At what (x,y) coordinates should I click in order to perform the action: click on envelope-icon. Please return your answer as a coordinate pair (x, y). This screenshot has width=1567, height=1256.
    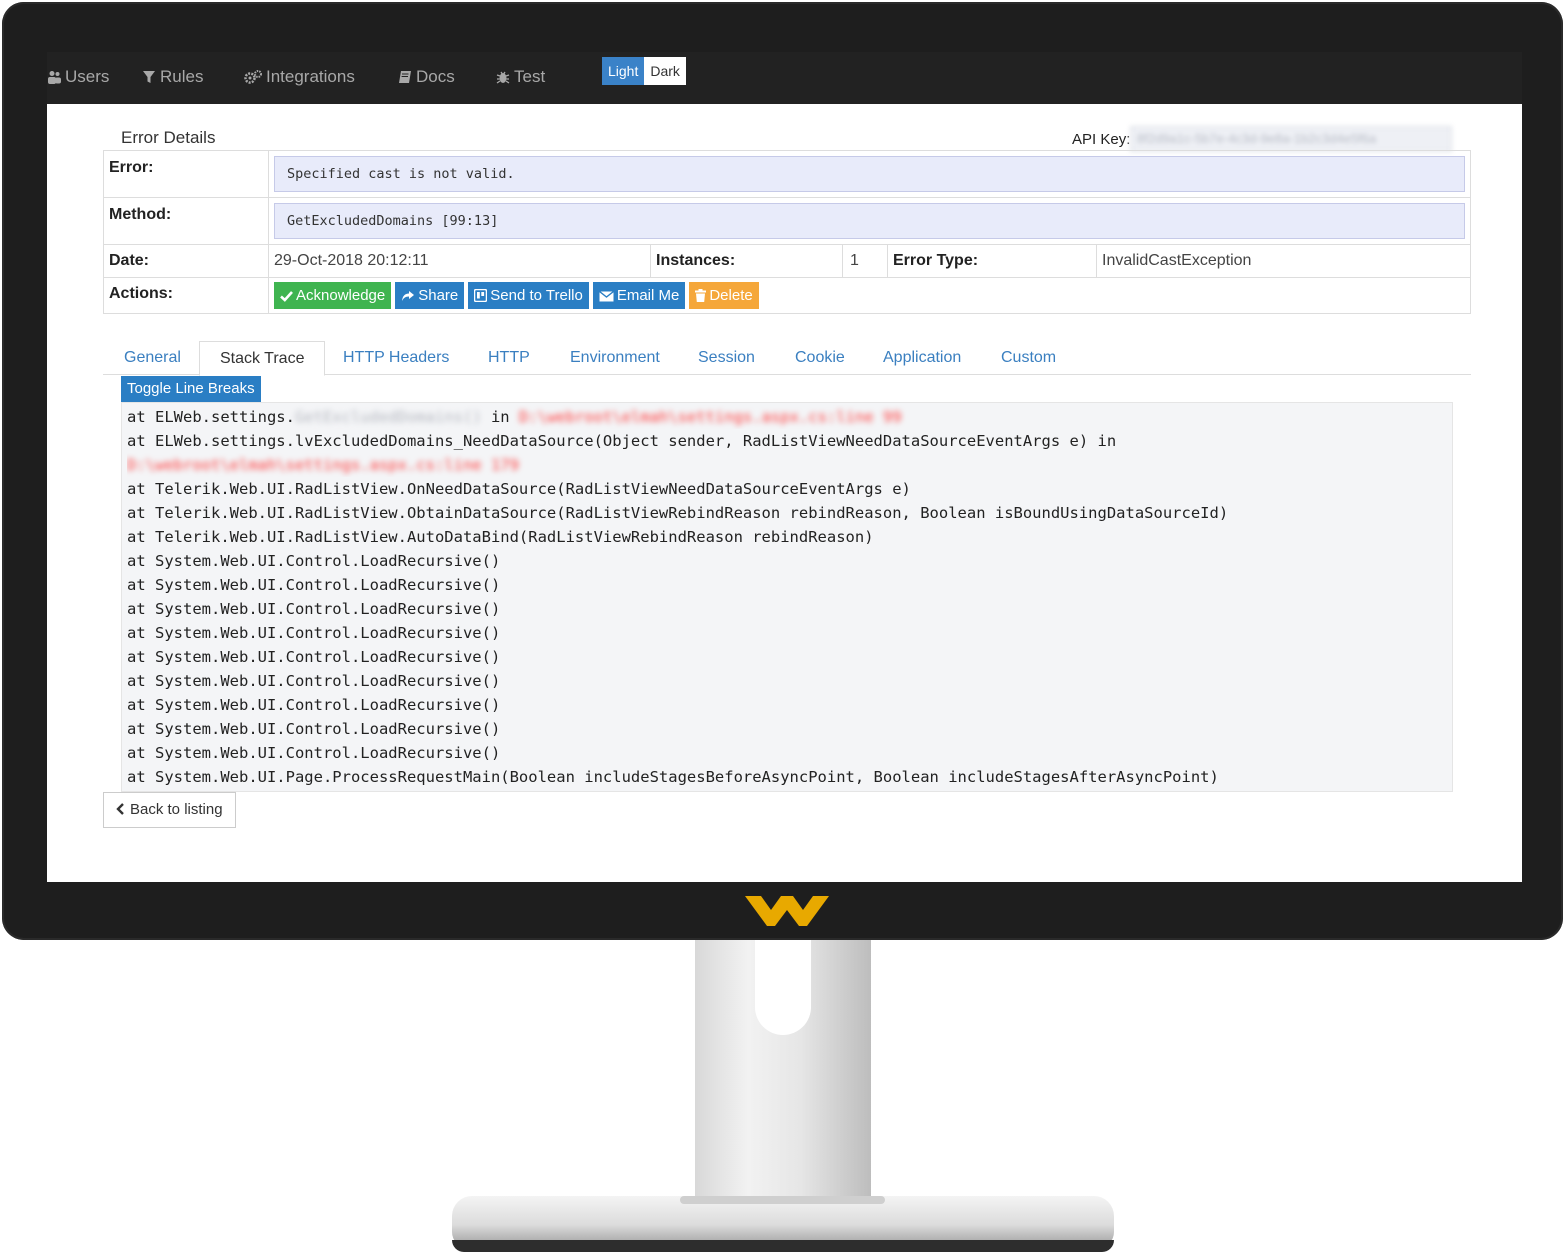
    Looking at the image, I should click on (606, 296).